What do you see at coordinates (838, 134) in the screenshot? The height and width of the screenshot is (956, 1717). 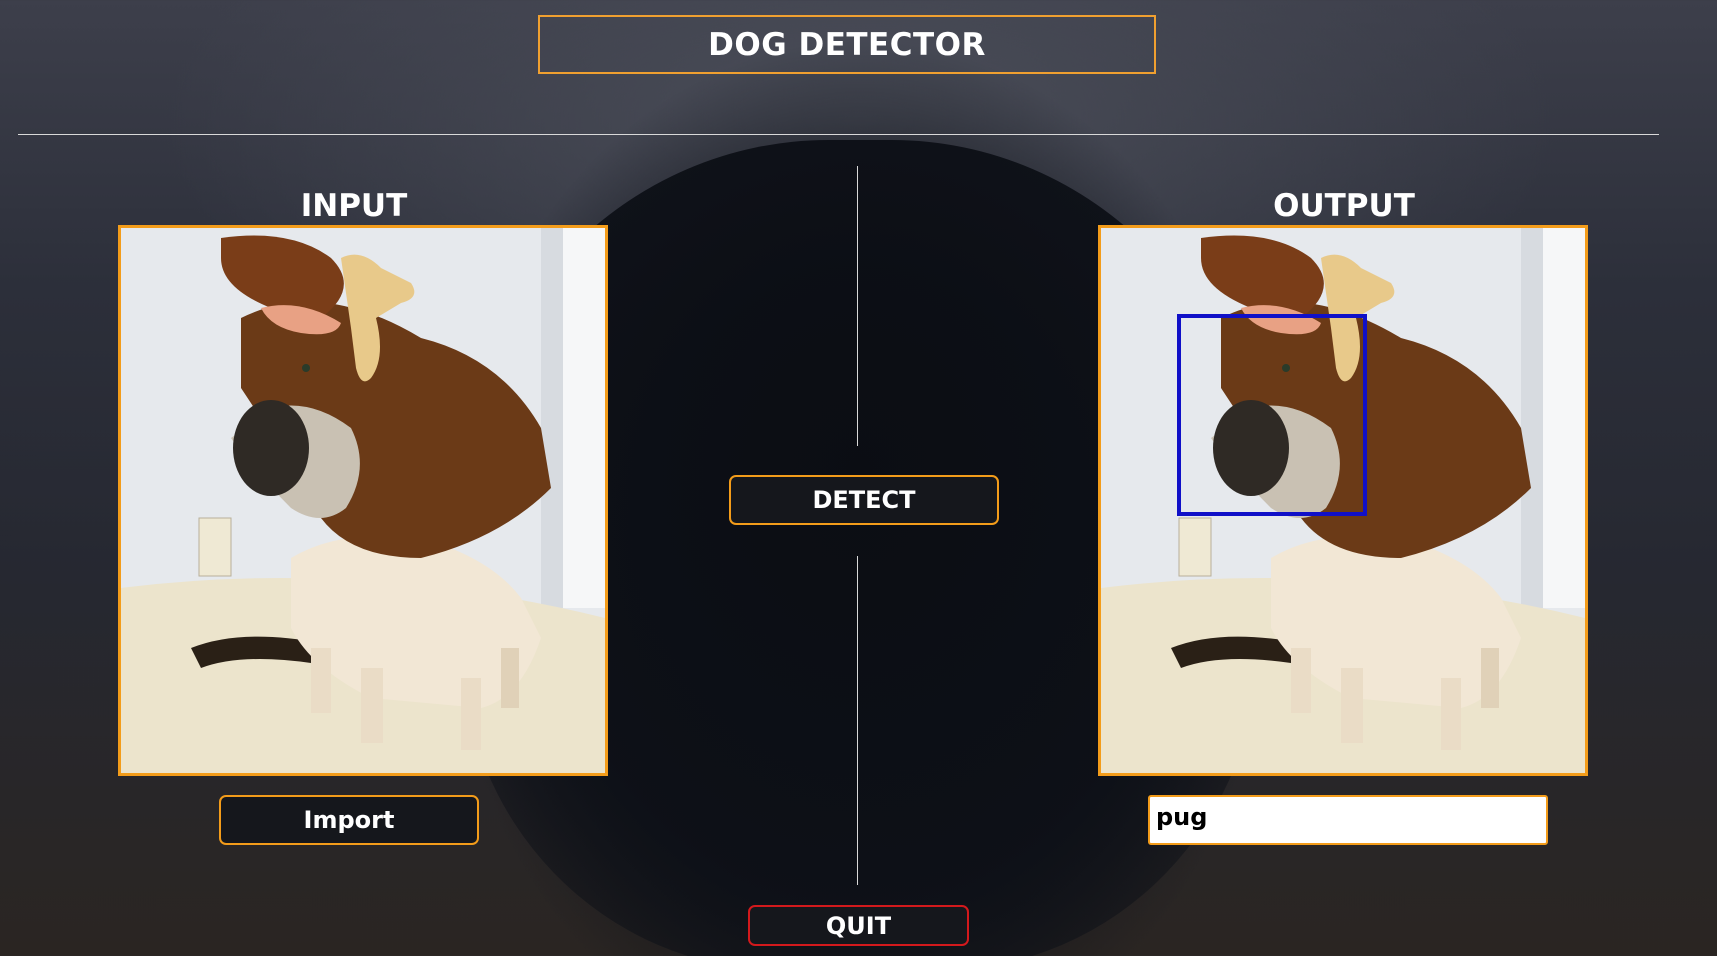 I see `divider` at bounding box center [838, 134].